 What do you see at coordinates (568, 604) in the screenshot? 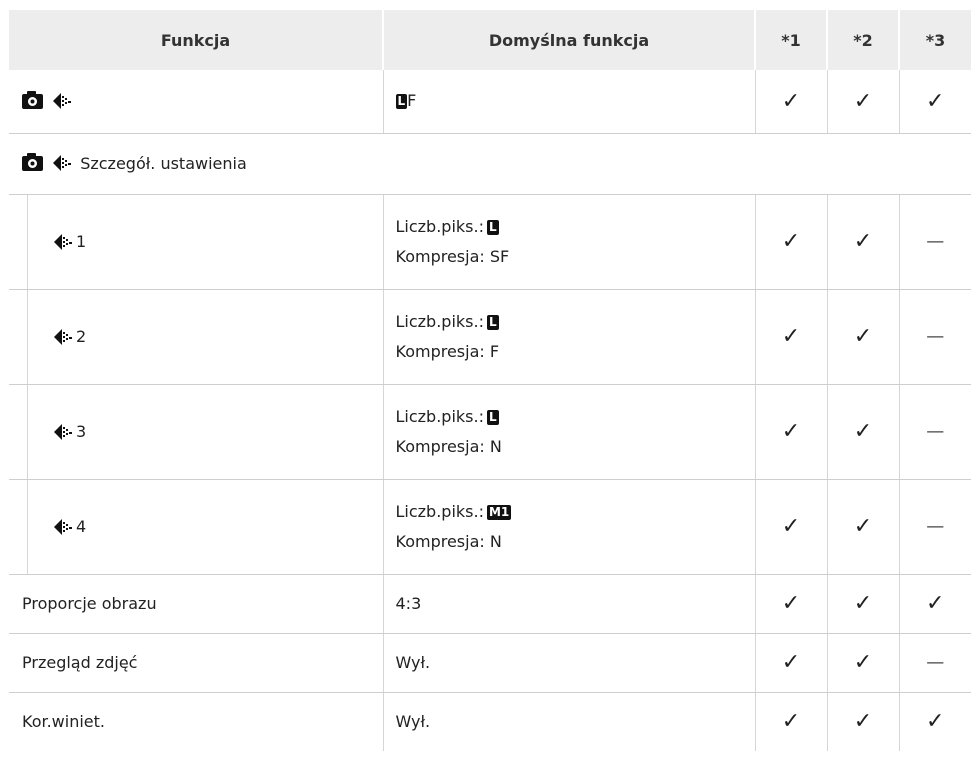
I see `cell-default: 4:3` at bounding box center [568, 604].